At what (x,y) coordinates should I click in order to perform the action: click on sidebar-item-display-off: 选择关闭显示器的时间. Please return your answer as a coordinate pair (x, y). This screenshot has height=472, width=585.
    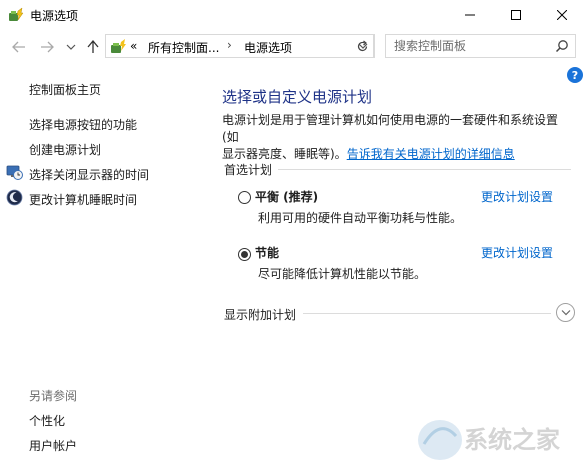
    Looking at the image, I should click on (89, 174).